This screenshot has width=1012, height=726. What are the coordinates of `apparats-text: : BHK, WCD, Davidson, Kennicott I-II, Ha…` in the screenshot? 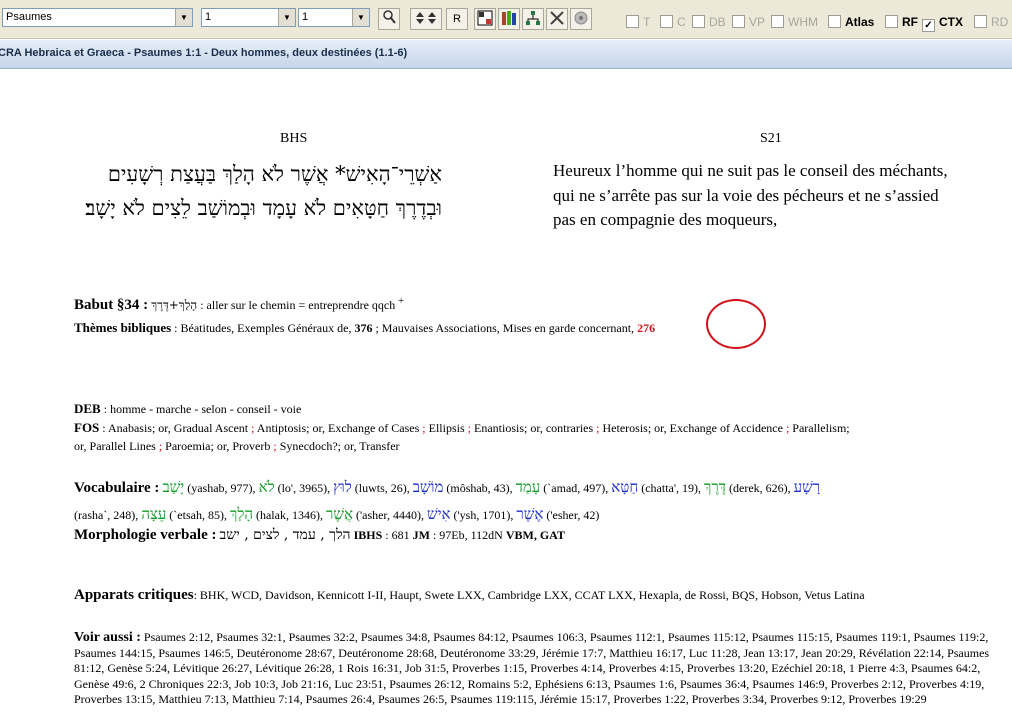 It's located at (529, 595).